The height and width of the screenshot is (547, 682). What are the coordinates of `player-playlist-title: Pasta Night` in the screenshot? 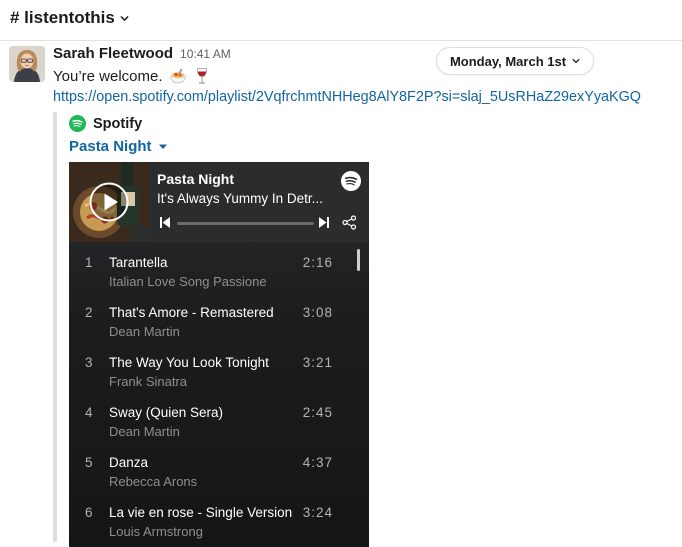 It's located at (195, 179).